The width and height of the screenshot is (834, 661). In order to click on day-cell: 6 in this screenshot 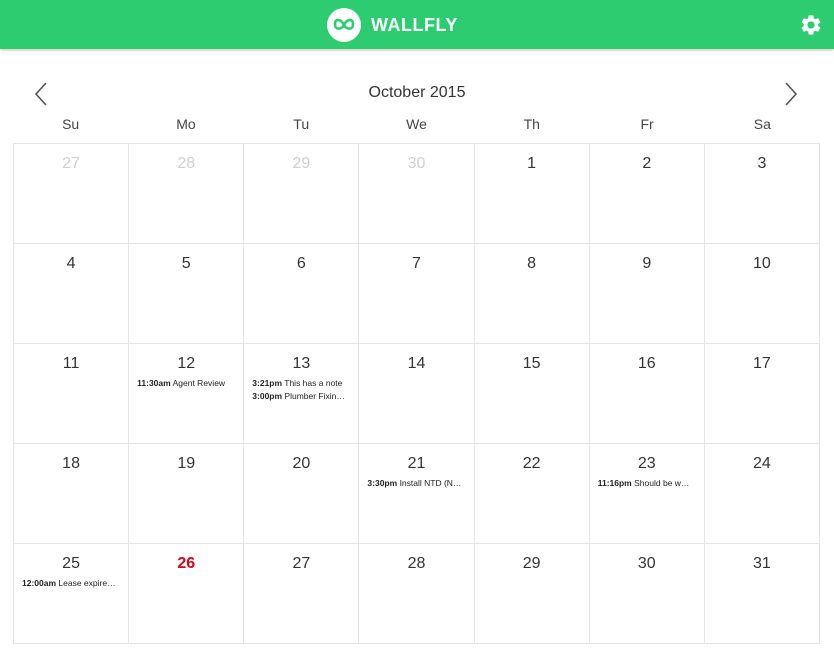, I will do `click(302, 294)`.